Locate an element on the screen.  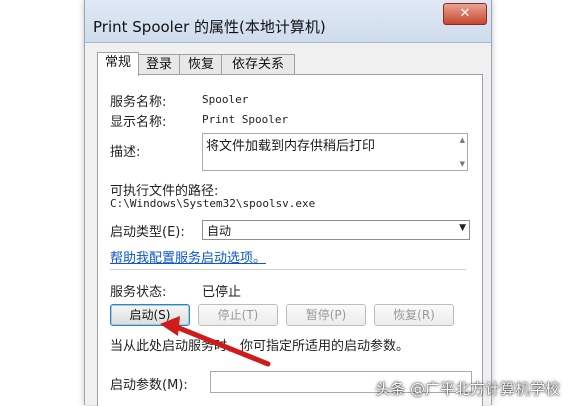
scroll-down-icon: ▼ is located at coordinates (462, 164).